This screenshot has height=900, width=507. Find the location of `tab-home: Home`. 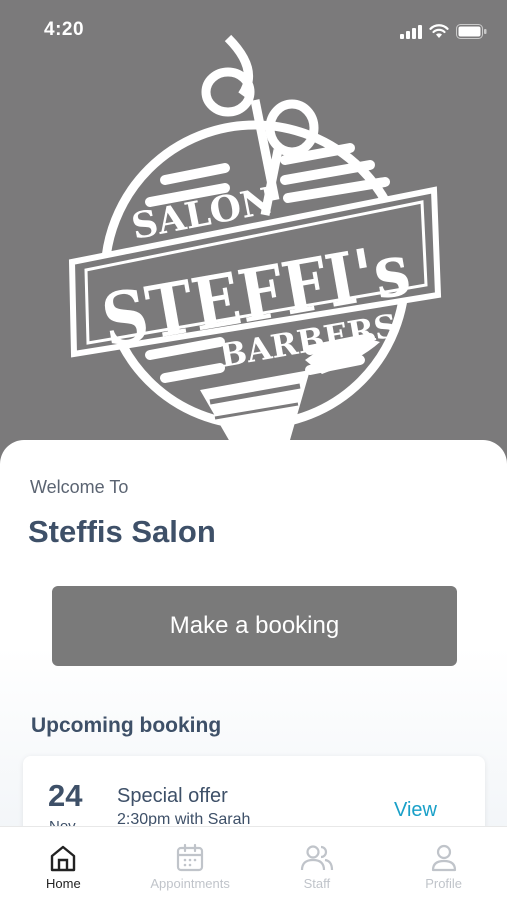

tab-home: Home is located at coordinates (63, 863).